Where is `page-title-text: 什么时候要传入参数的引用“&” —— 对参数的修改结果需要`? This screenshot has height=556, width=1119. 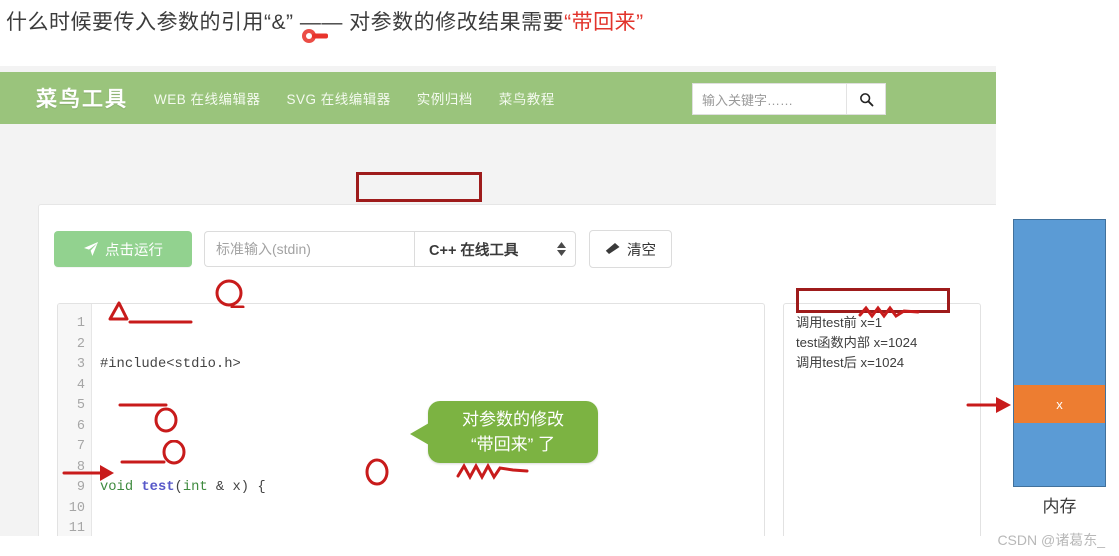
page-title-text: 什么时候要传入参数的引用“&” —— 对参数的修改结果需要 is located at coordinates (285, 22).